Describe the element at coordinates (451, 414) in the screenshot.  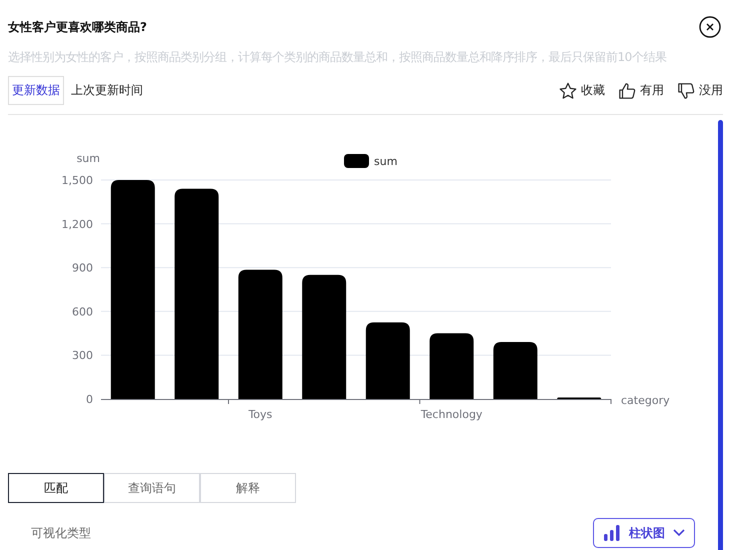
I see `x-tick-label: Technology` at that location.